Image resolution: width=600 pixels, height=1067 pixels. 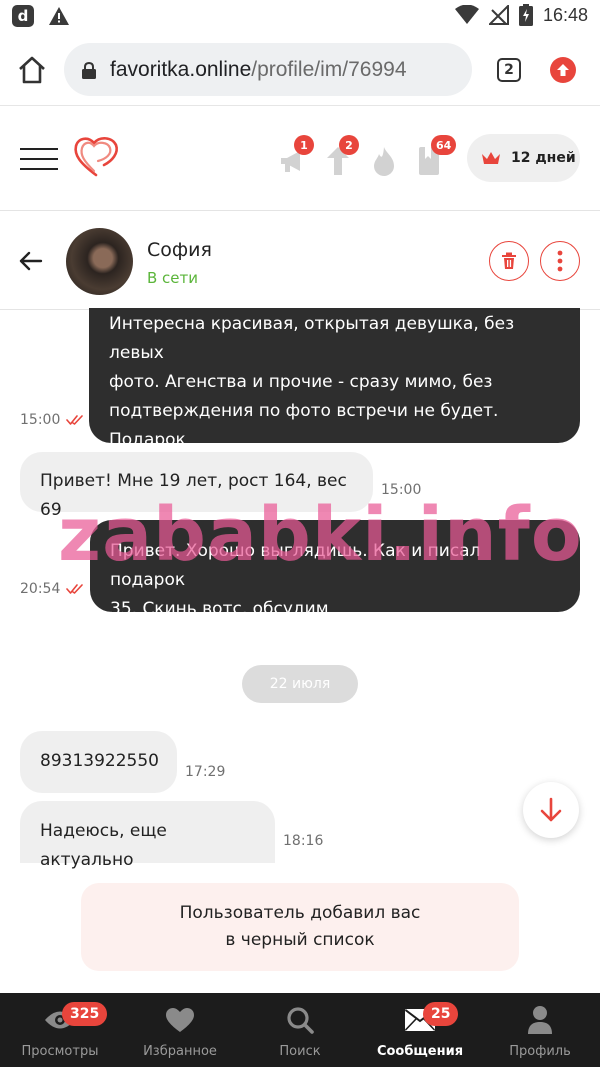 I want to click on premium-button: 12 дней, so click(x=523, y=158).